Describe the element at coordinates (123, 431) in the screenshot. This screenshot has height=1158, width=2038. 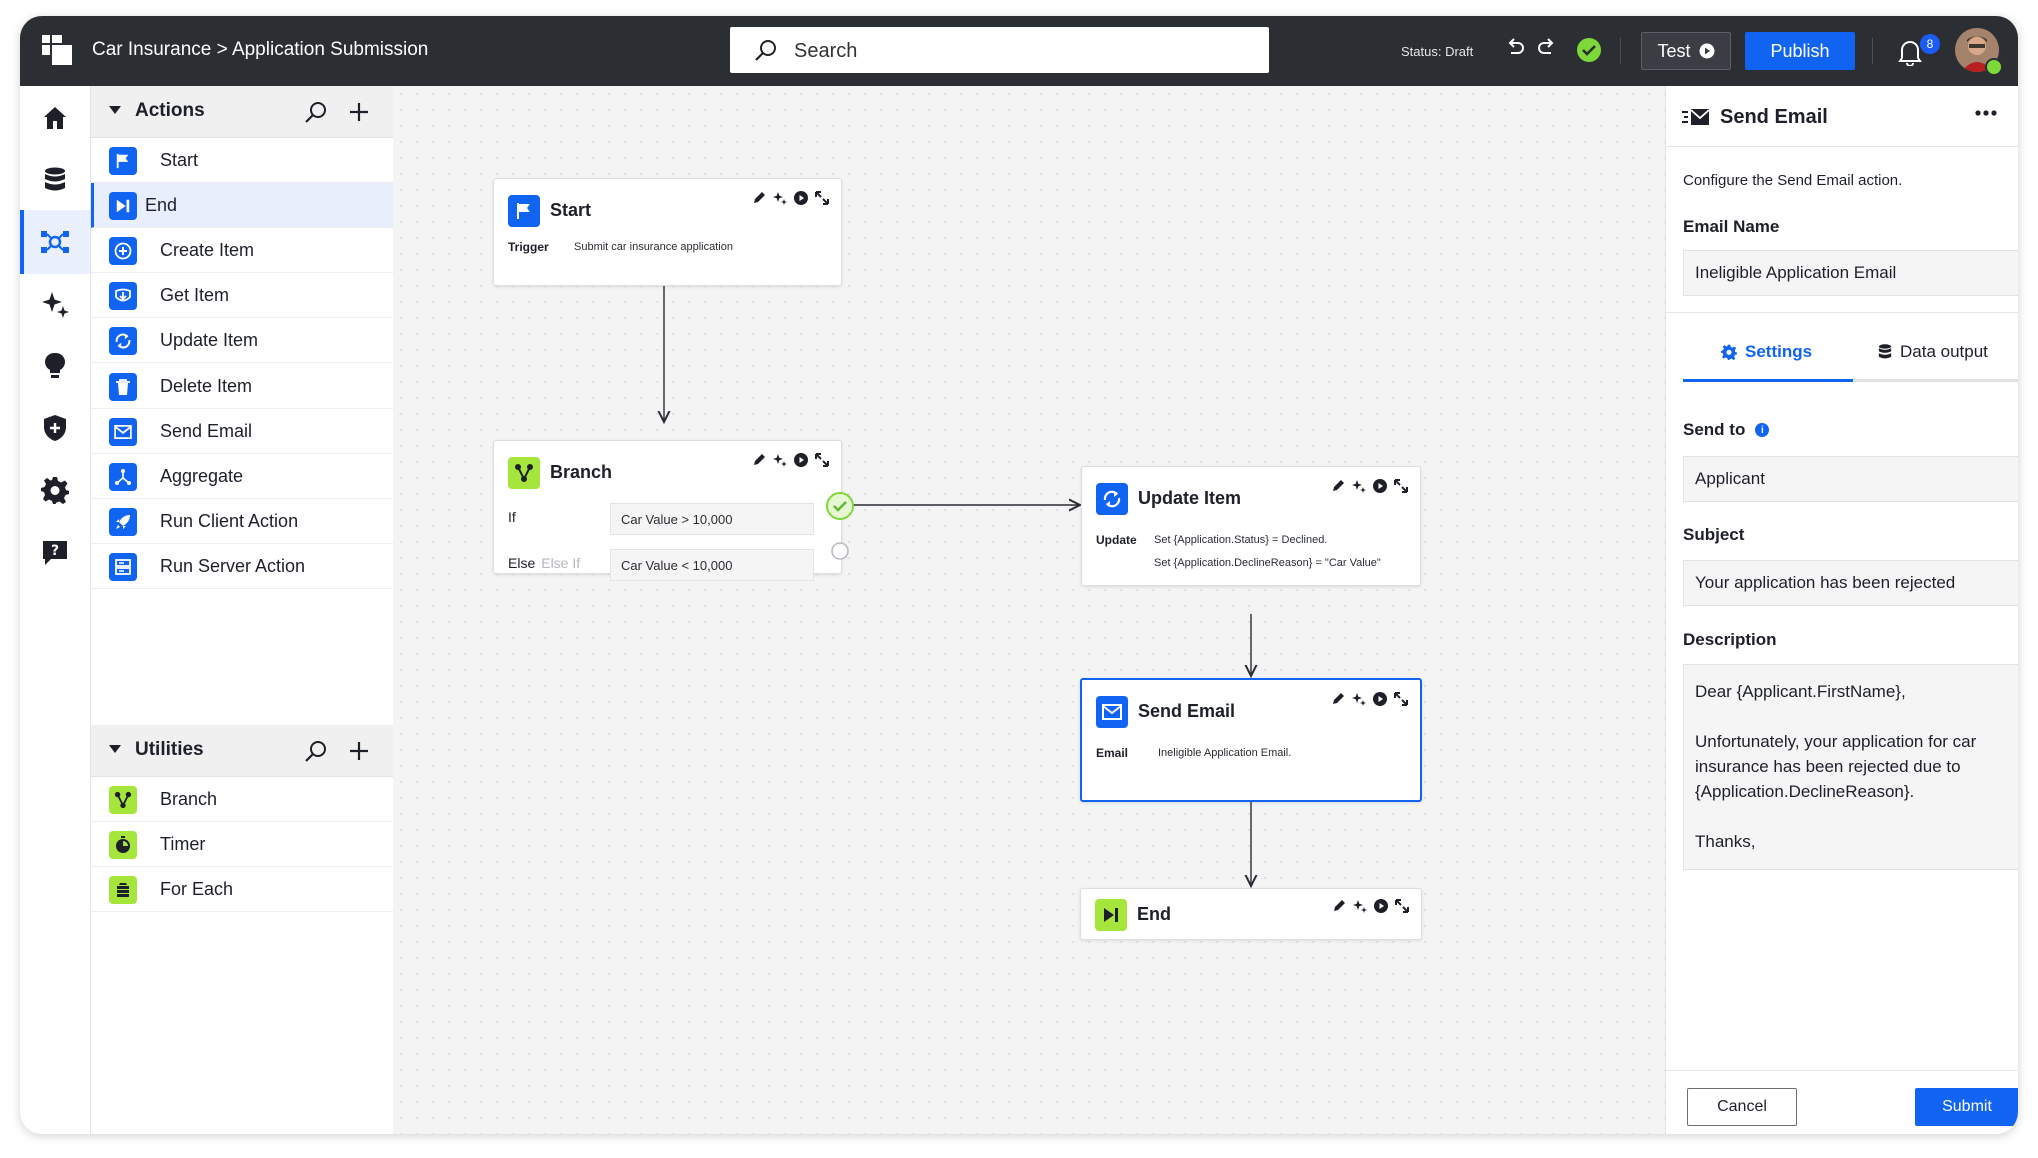
I see `email-icon` at that location.